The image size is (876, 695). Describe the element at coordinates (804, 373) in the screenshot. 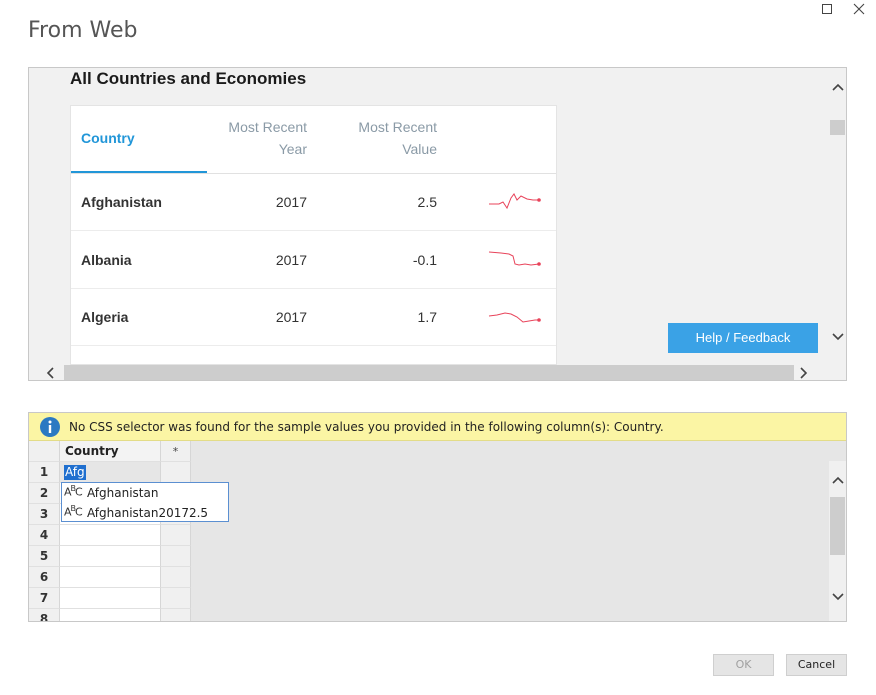

I see `scroll-right-icon` at that location.